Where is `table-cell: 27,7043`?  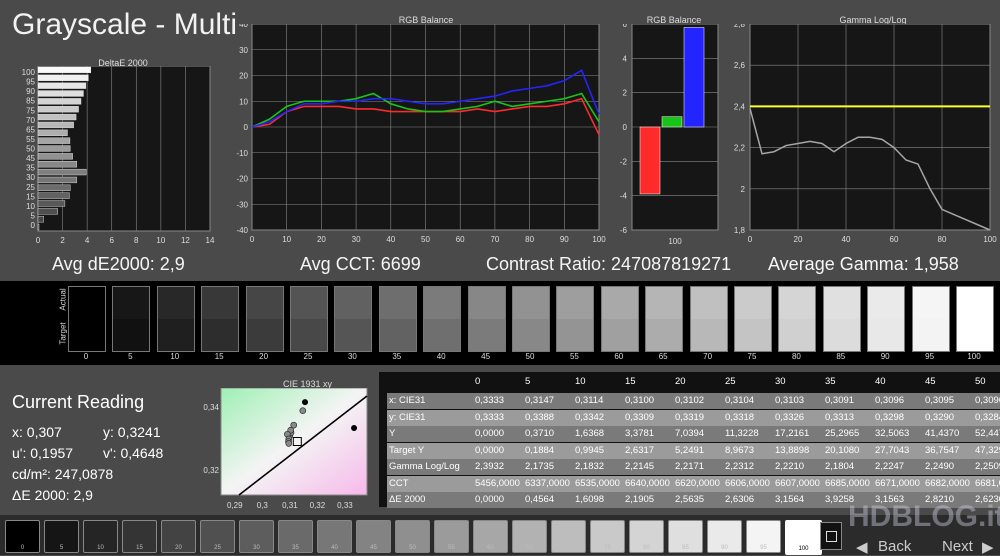
table-cell: 27,7043 is located at coordinates (892, 450).